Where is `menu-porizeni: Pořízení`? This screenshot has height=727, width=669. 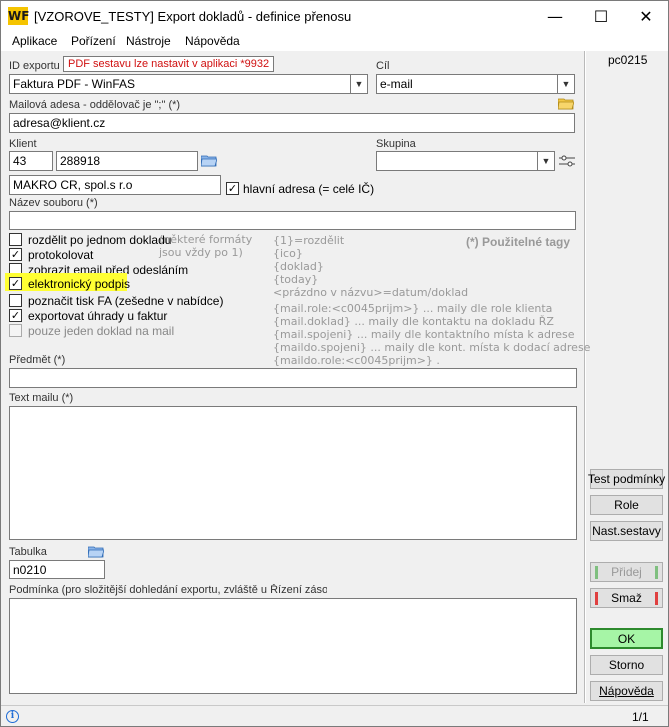 menu-porizeni: Pořízení is located at coordinates (93, 41).